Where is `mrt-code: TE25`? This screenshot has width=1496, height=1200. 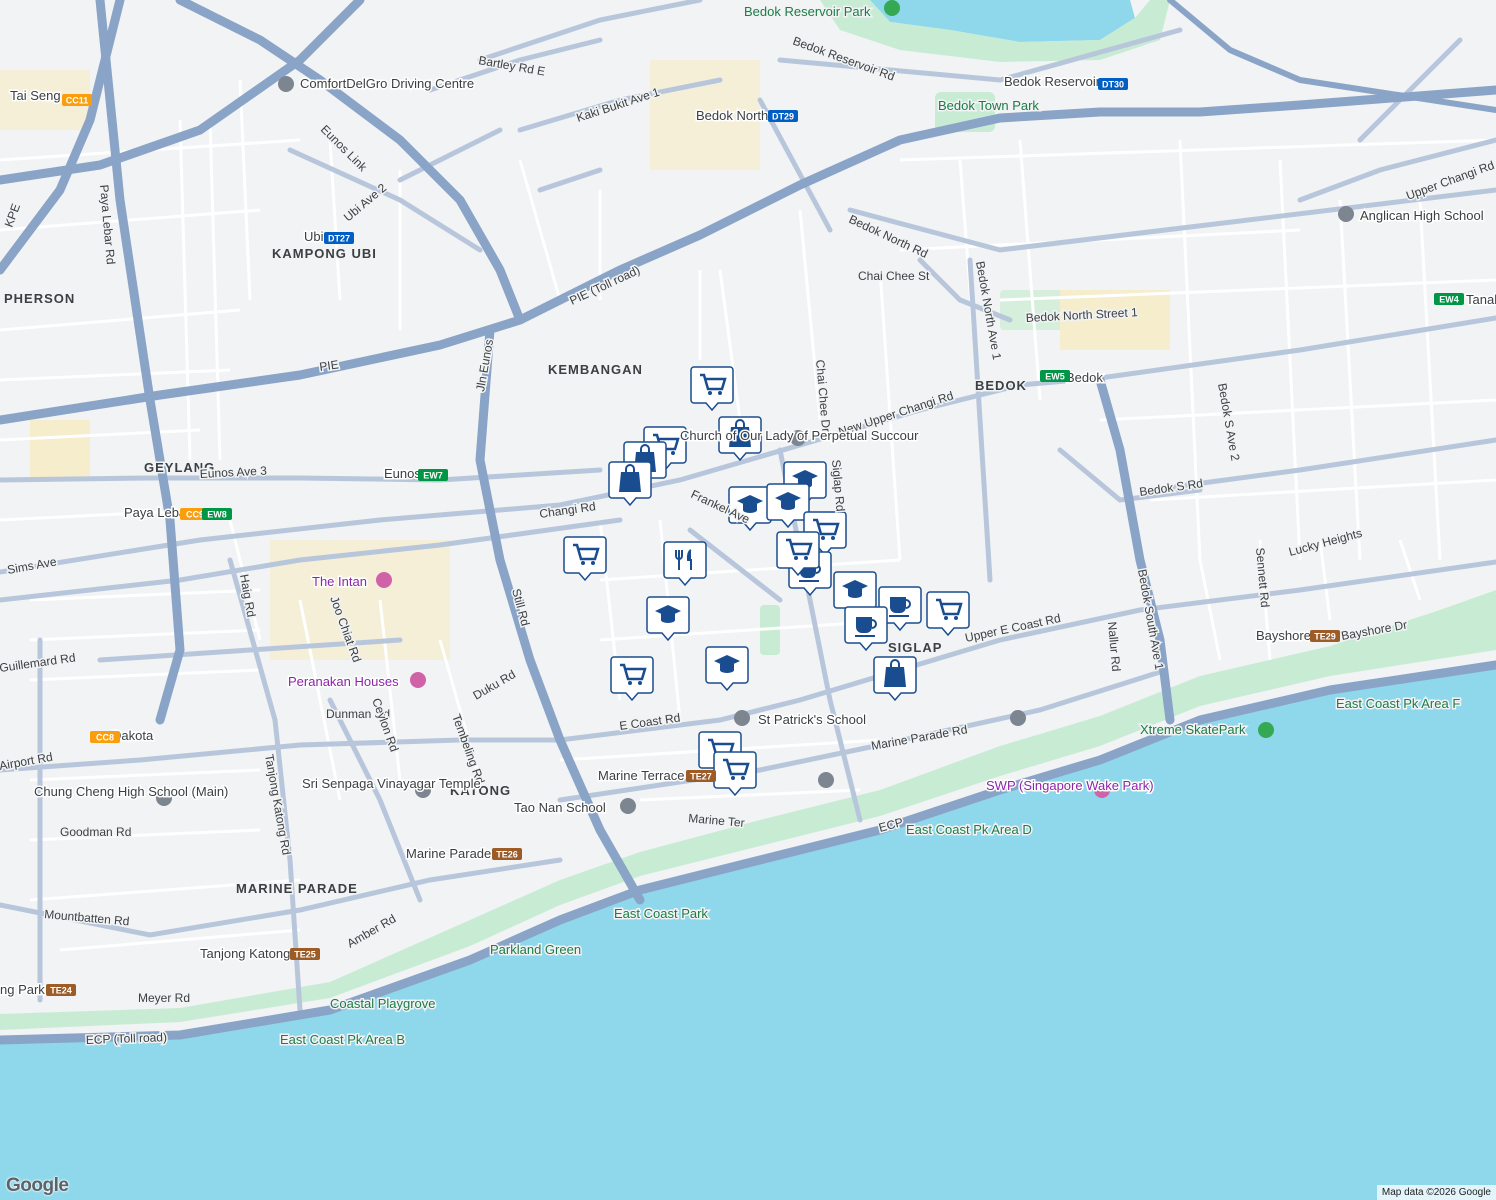
mrt-code: TE25 is located at coordinates (305, 955).